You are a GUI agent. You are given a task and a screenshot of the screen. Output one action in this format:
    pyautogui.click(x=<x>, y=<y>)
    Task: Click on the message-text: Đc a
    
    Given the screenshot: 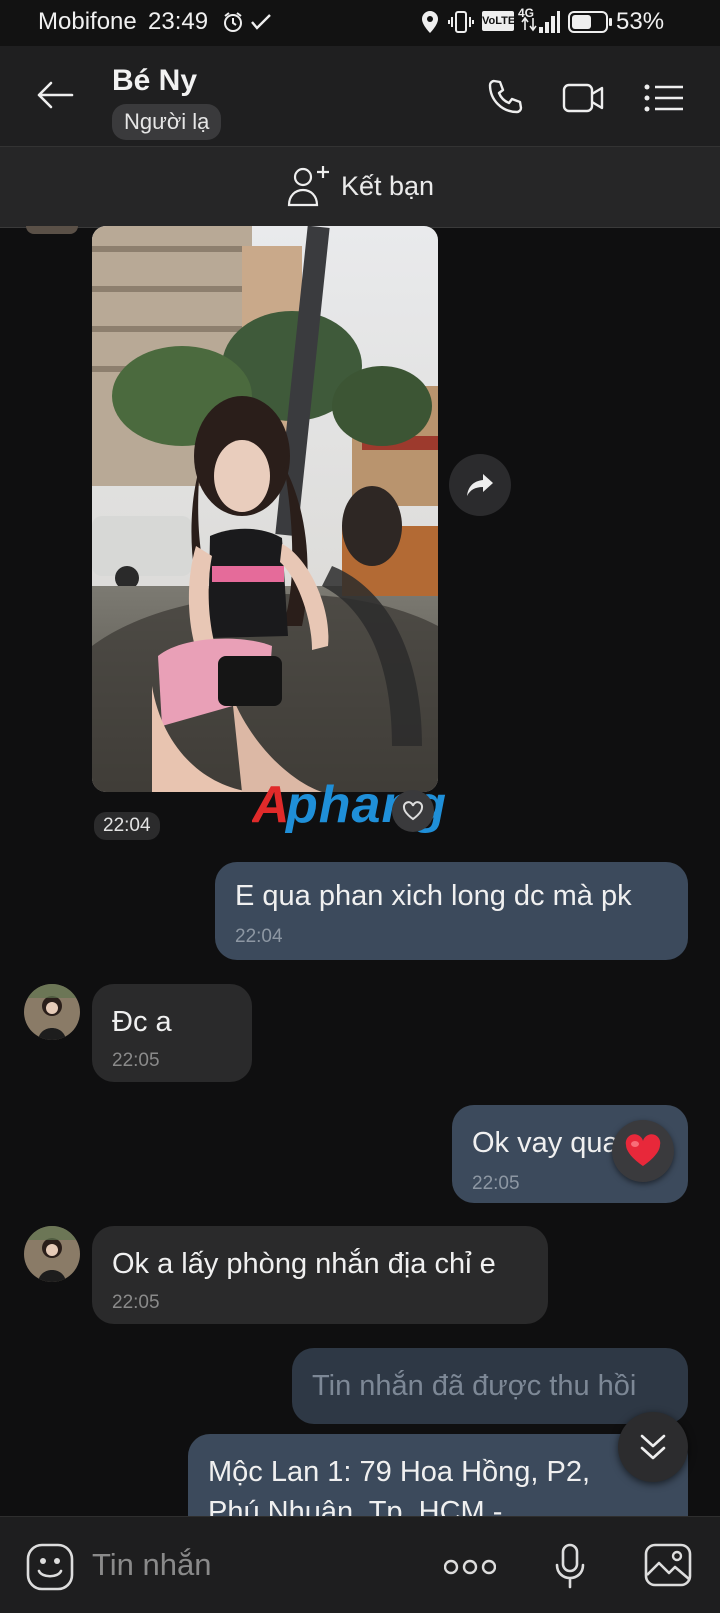 What is the action you would take?
    pyautogui.click(x=142, y=1022)
    